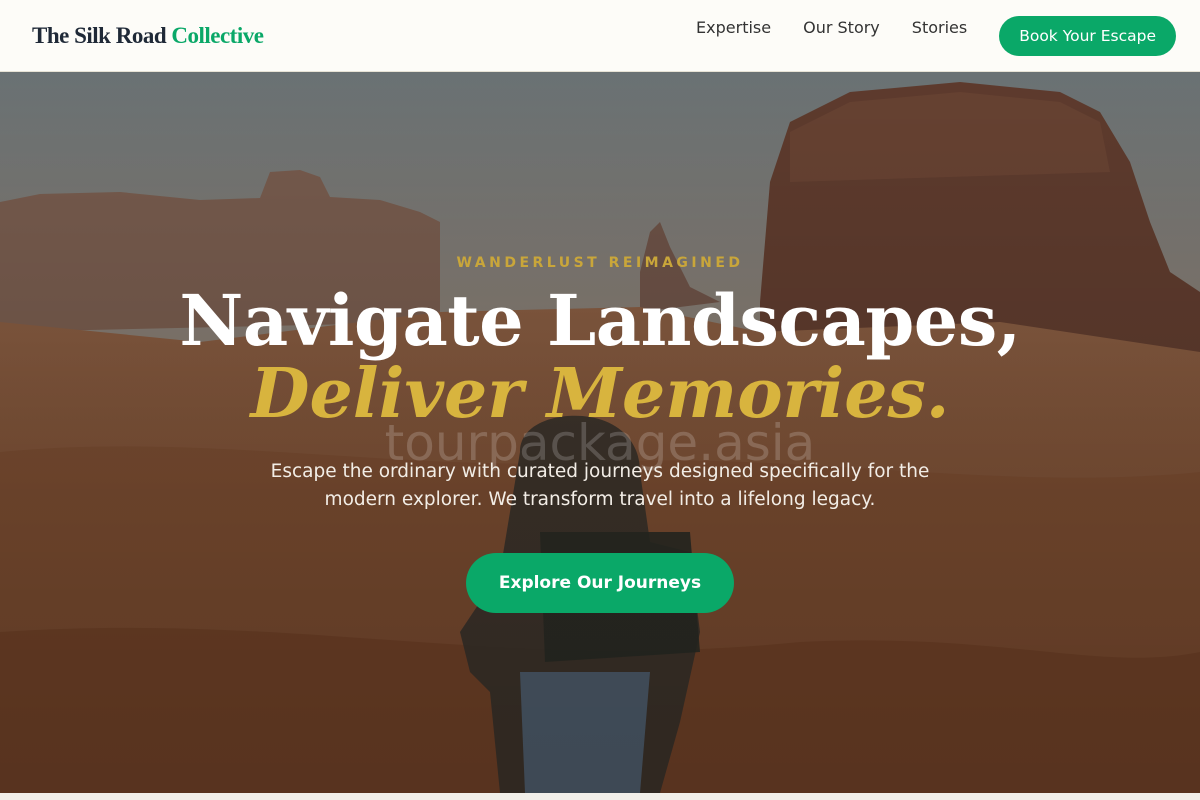 The height and width of the screenshot is (800, 1200). Describe the element at coordinates (600, 263) in the screenshot. I see `hero-eyebrow: WANDERLUST REIMAGINED` at that location.